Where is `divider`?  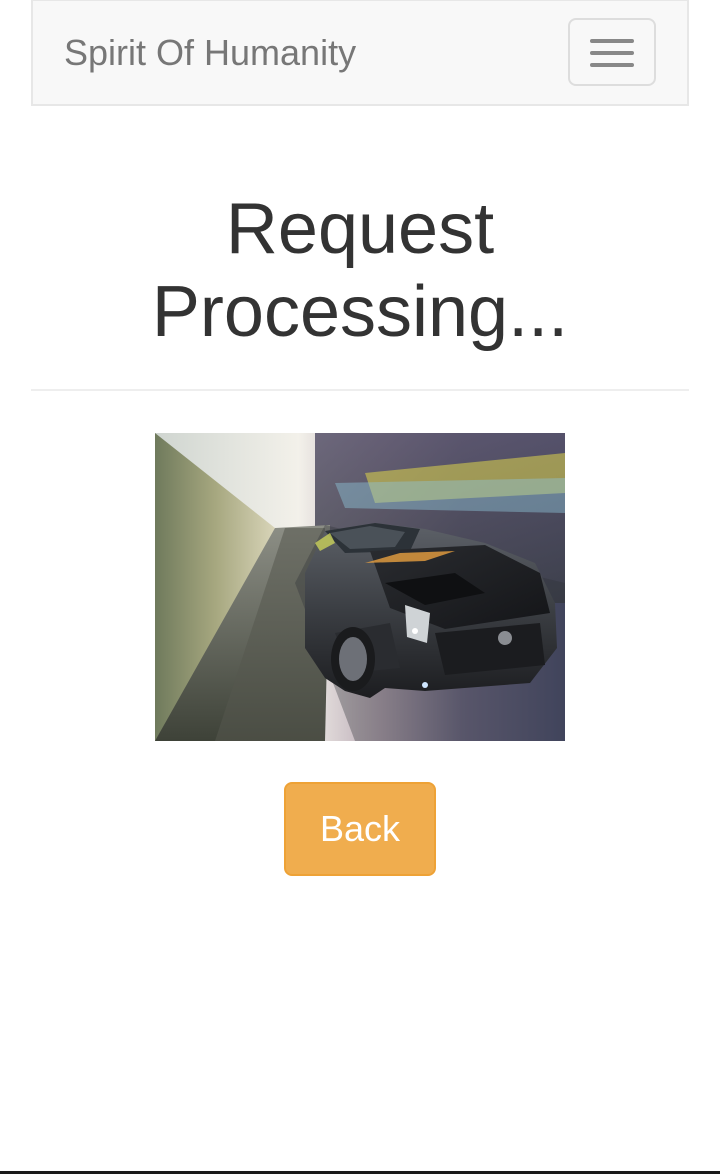
divider is located at coordinates (360, 390).